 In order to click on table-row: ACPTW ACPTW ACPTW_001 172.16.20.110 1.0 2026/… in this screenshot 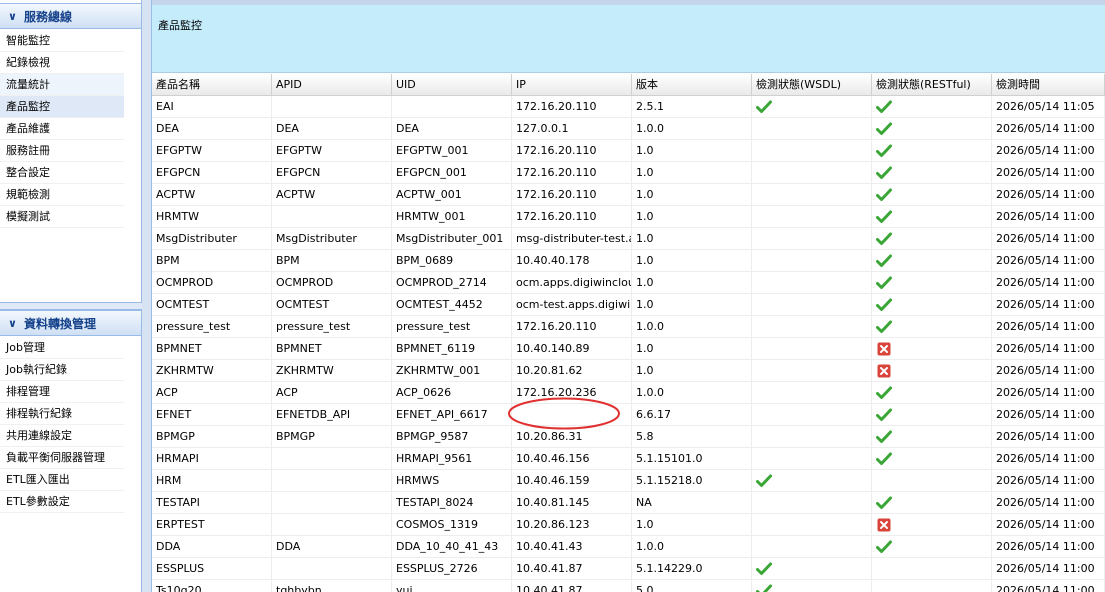, I will do `click(628, 195)`.